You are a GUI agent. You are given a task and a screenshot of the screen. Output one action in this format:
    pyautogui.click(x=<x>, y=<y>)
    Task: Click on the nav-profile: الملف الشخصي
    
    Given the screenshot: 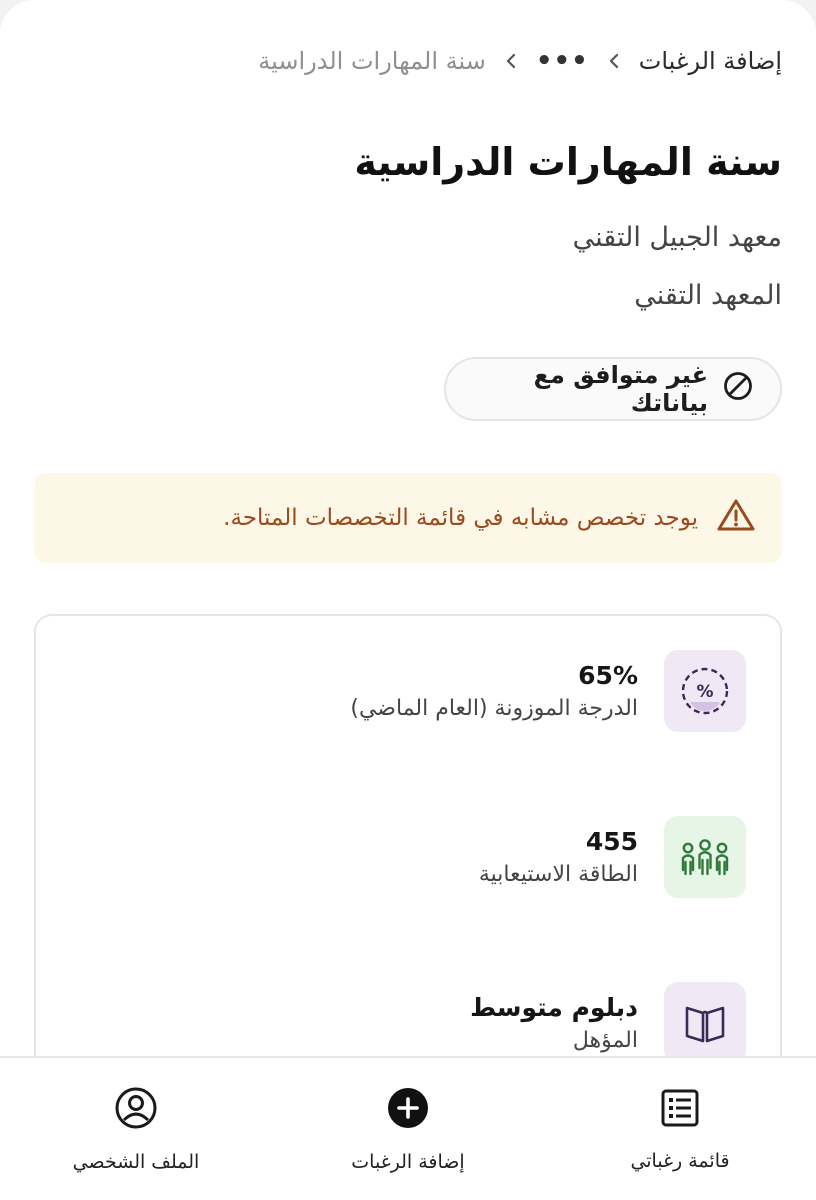 What is the action you would take?
    pyautogui.click(x=136, y=1129)
    